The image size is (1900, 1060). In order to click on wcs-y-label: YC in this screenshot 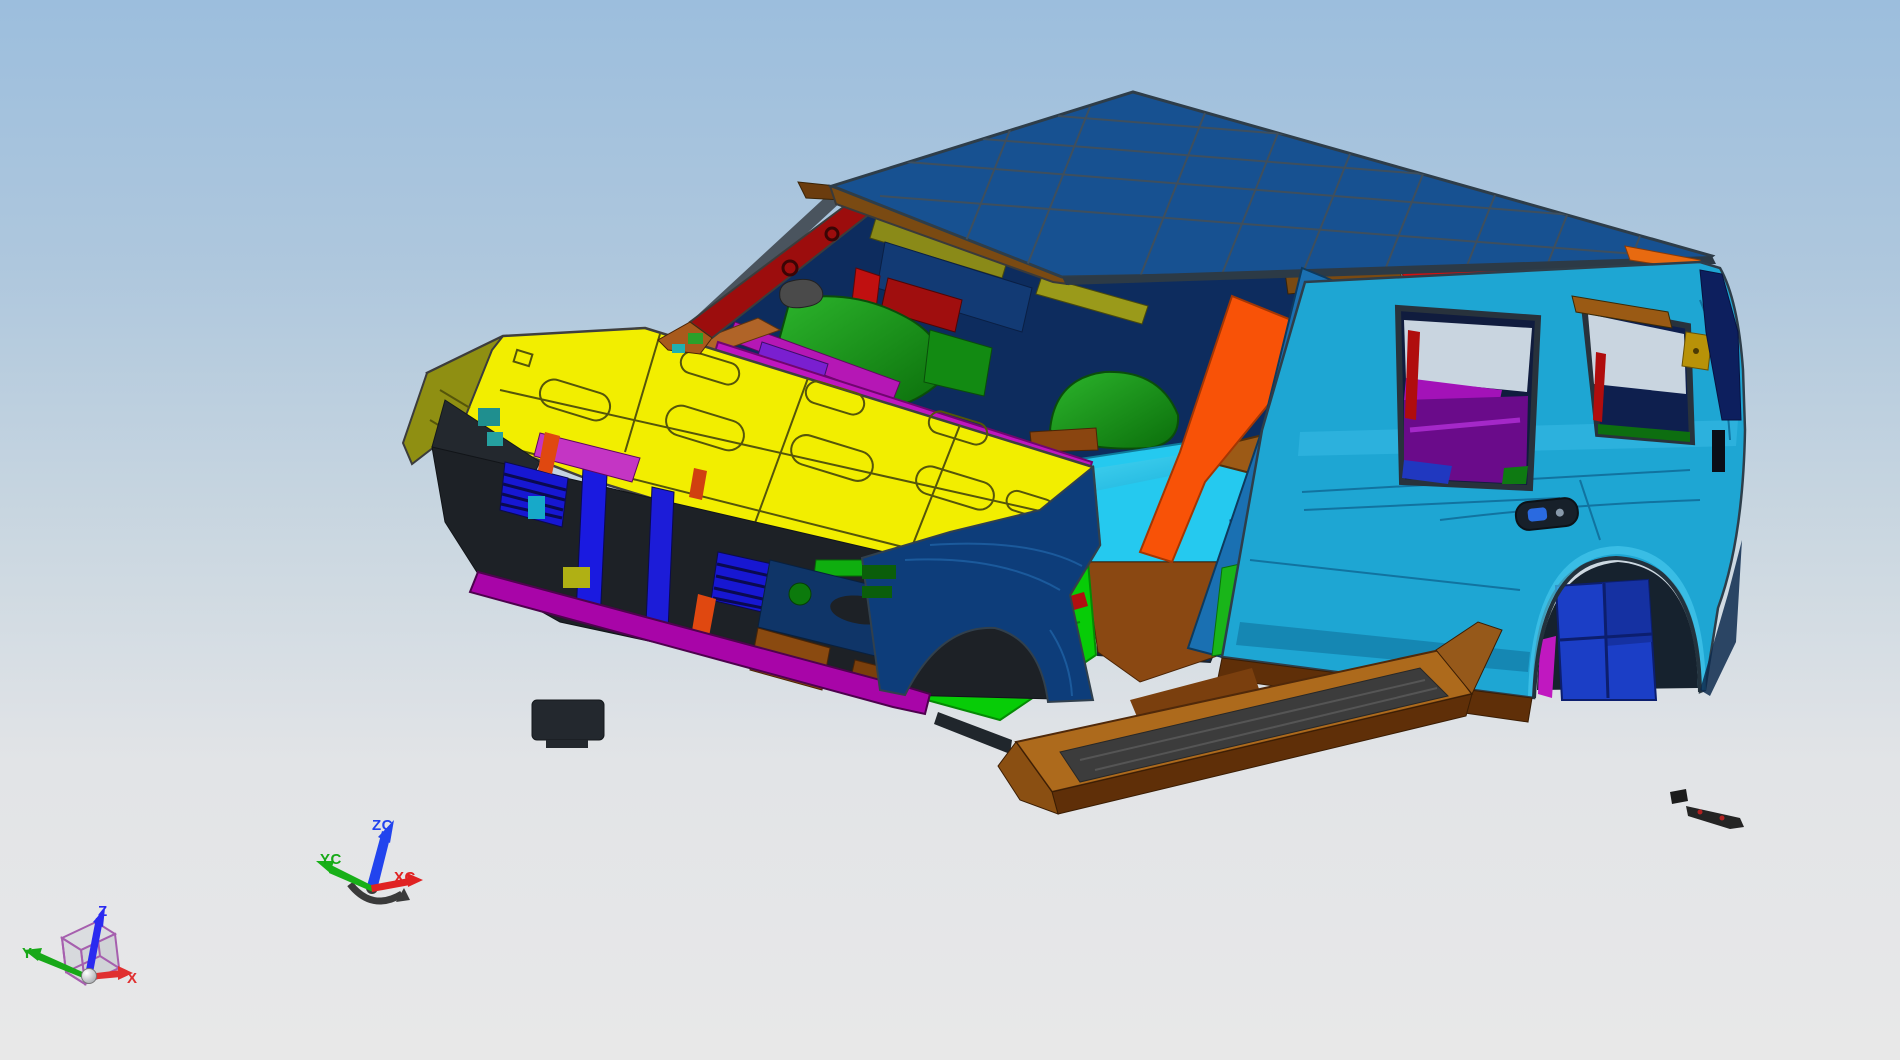, I will do `click(331, 859)`.